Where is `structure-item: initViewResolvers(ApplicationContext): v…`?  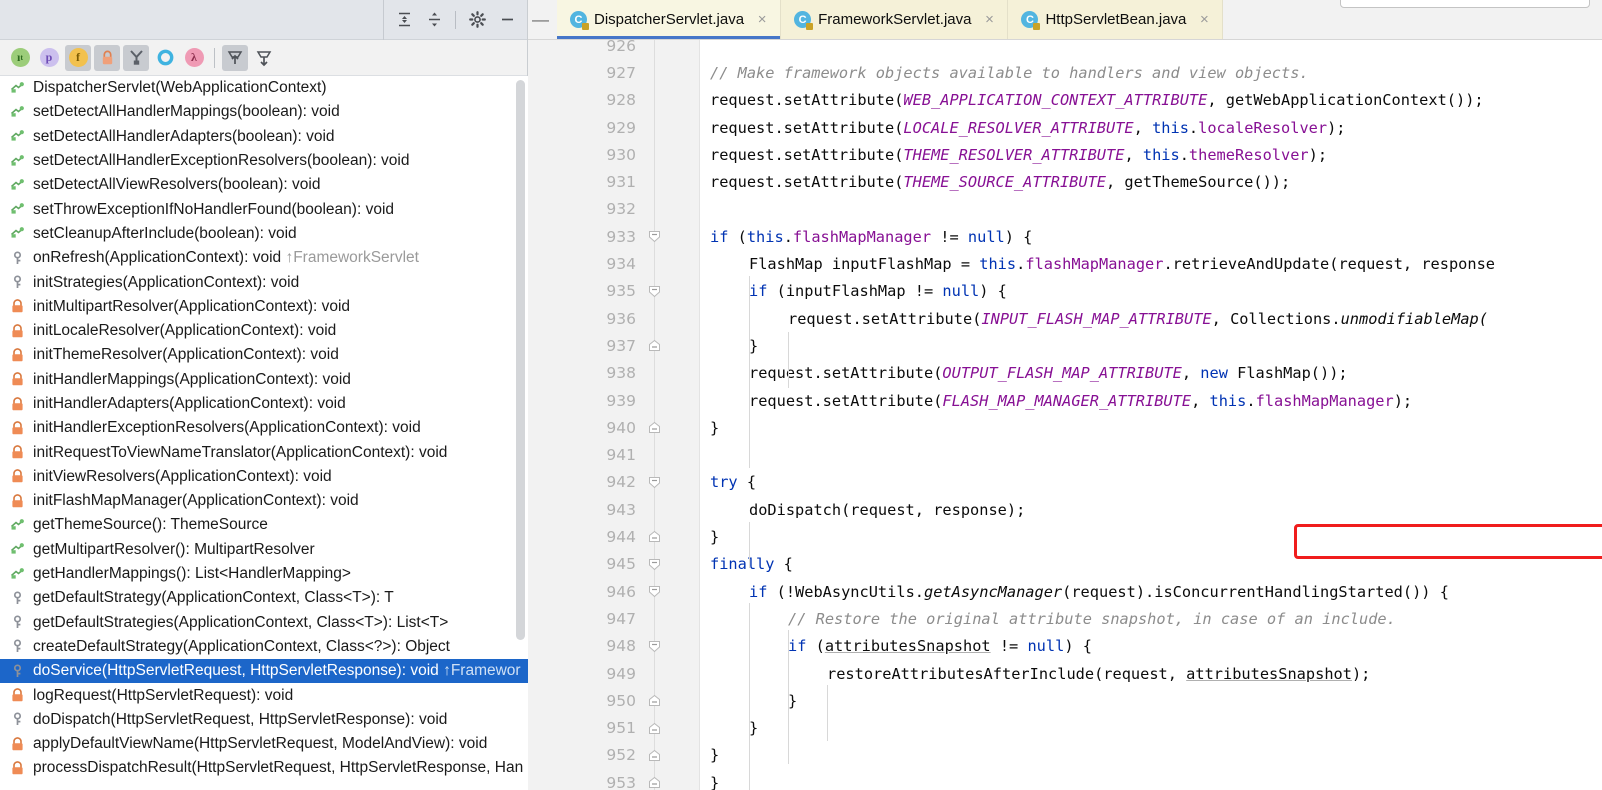
structure-item: initViewResolvers(ApplicationContext): v… is located at coordinates (264, 477).